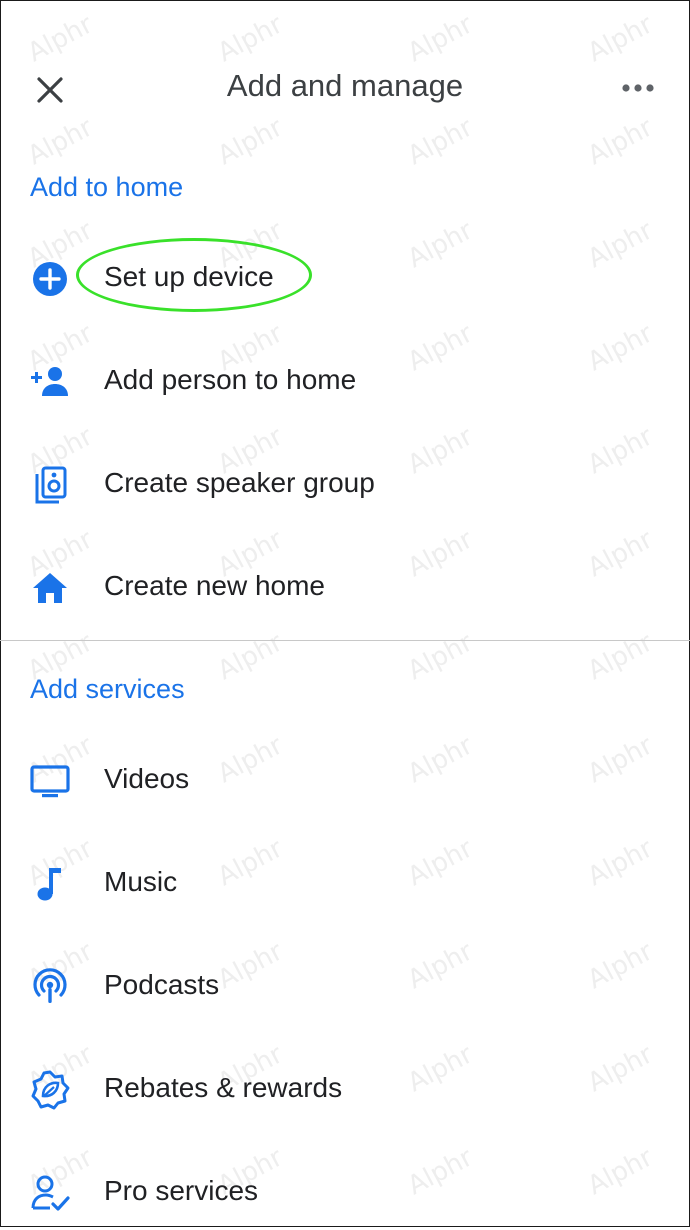 The width and height of the screenshot is (690, 1230). What do you see at coordinates (223, 1087) in the screenshot?
I see `menu-item-label: Rebates & rewards` at bounding box center [223, 1087].